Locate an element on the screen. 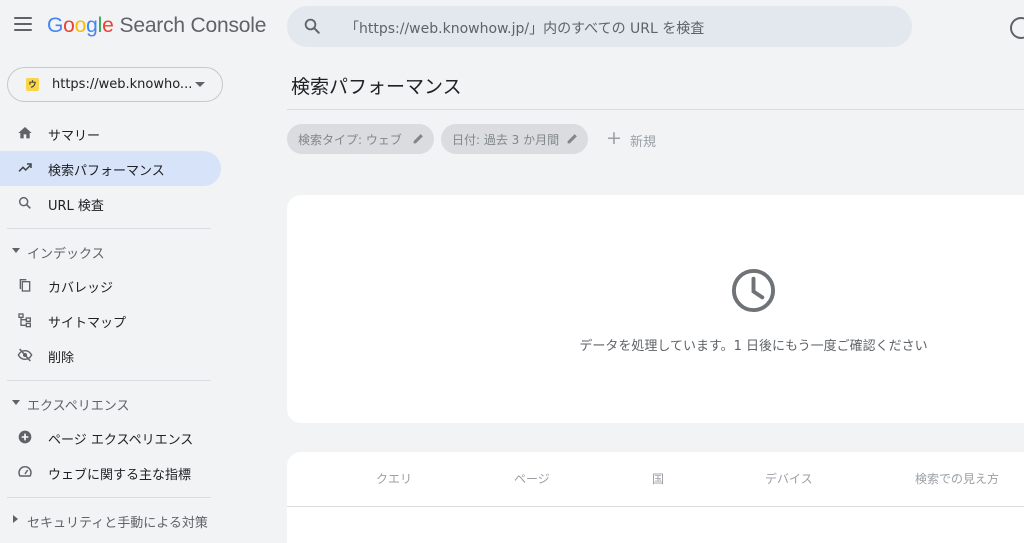 This screenshot has width=1024, height=543. plus-icon: + is located at coordinates (614, 138).